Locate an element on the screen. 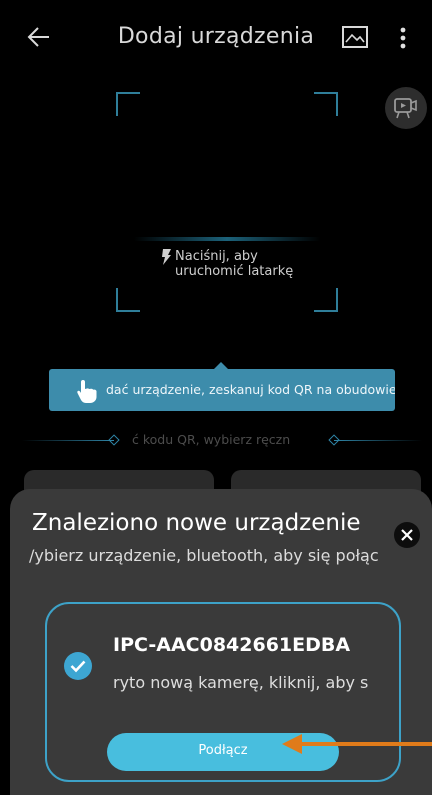 The image size is (432, 795). device-checkbox is located at coordinates (78, 666).